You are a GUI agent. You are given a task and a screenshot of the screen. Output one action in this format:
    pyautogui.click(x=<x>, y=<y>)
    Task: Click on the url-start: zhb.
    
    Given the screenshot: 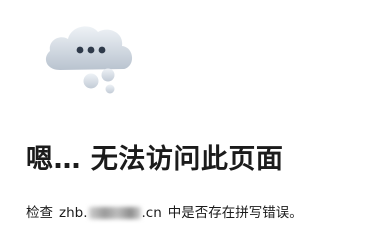 What is the action you would take?
    pyautogui.click(x=73, y=213)
    